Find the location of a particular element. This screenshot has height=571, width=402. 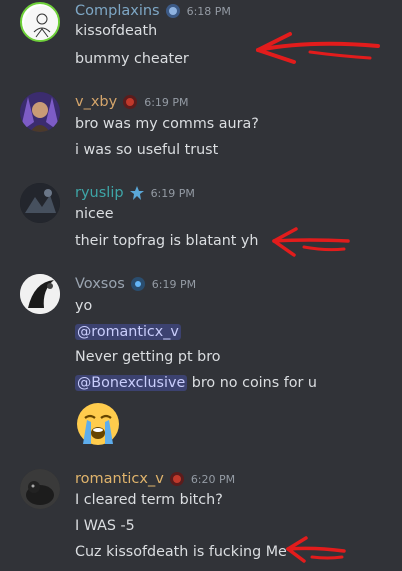

message-text: bummy cheater is located at coordinates (132, 59).